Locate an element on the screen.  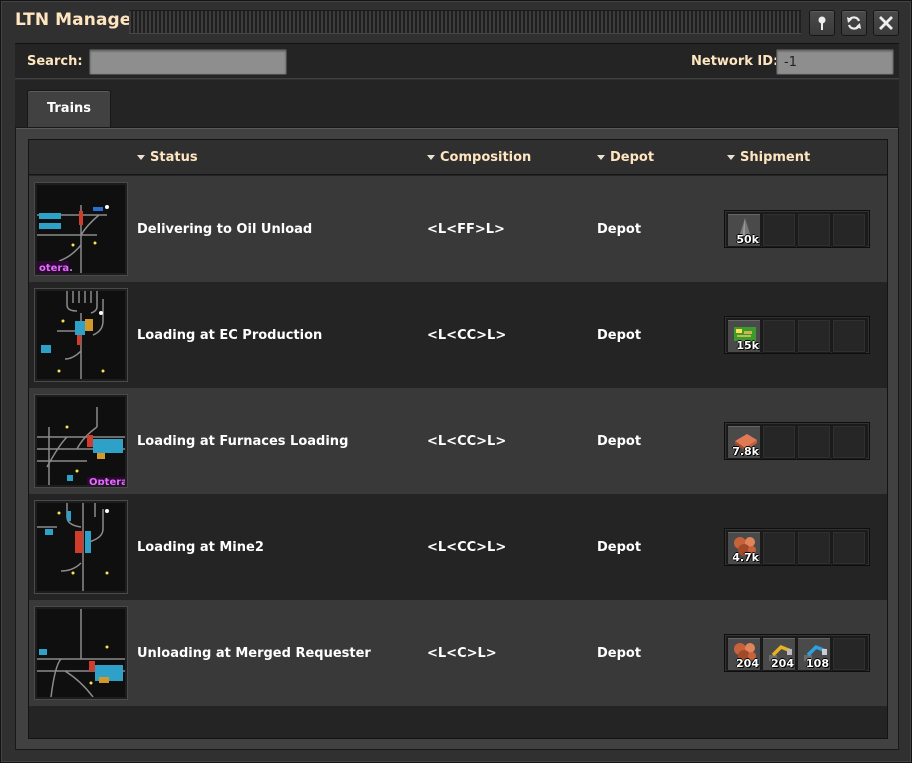
column-label: Depot is located at coordinates (632, 157).